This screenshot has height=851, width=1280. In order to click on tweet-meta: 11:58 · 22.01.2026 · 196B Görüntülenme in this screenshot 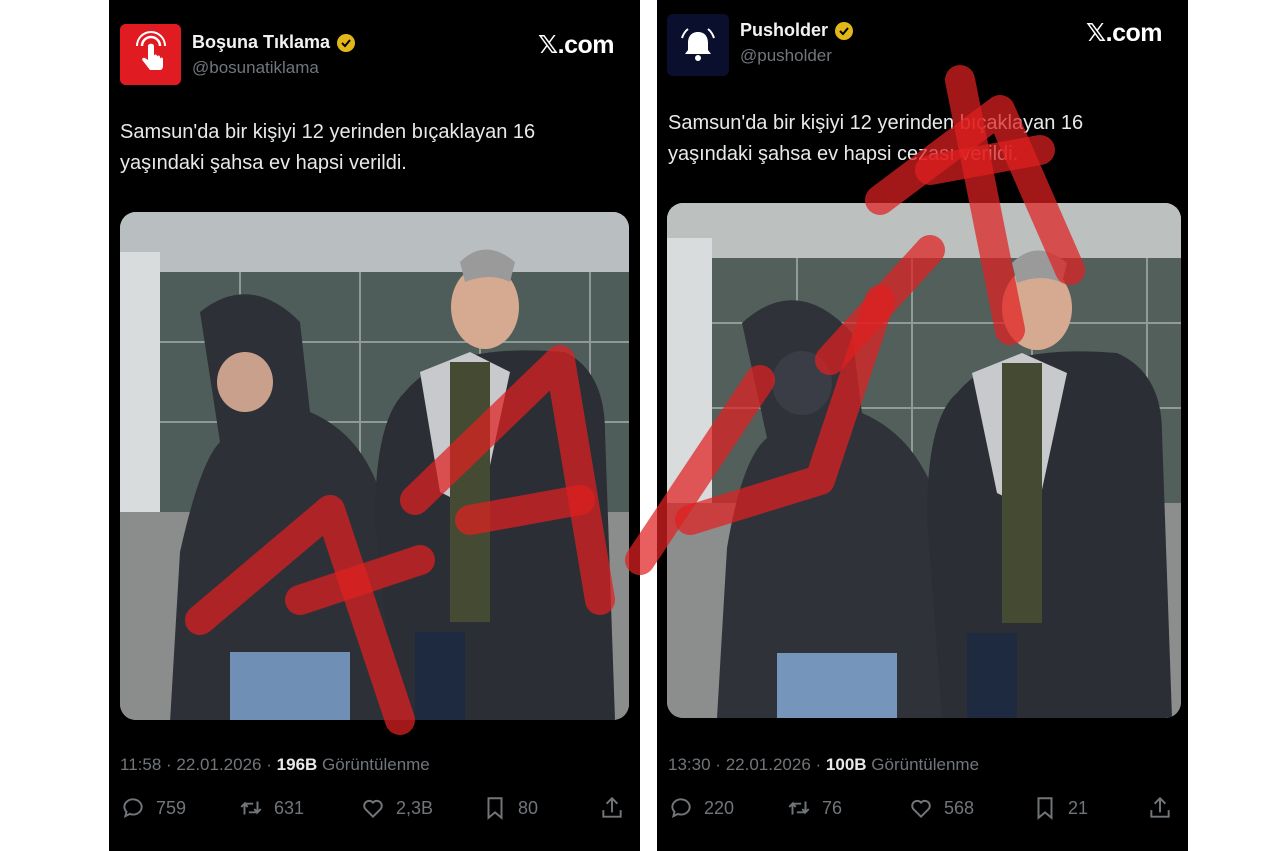, I will do `click(275, 765)`.